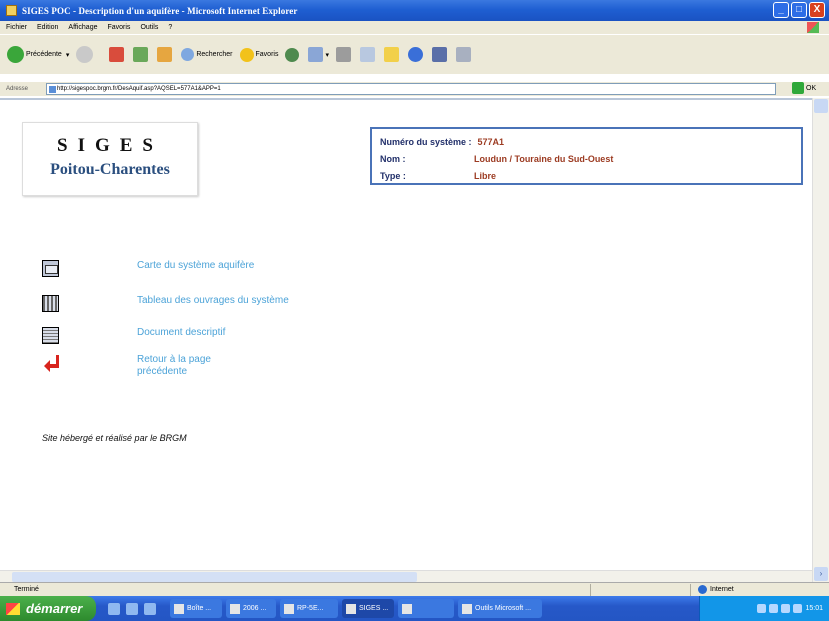 The image size is (829, 621). Describe the element at coordinates (327, 55) in the screenshot. I see `mail-dropdown-icon: ▾` at that location.